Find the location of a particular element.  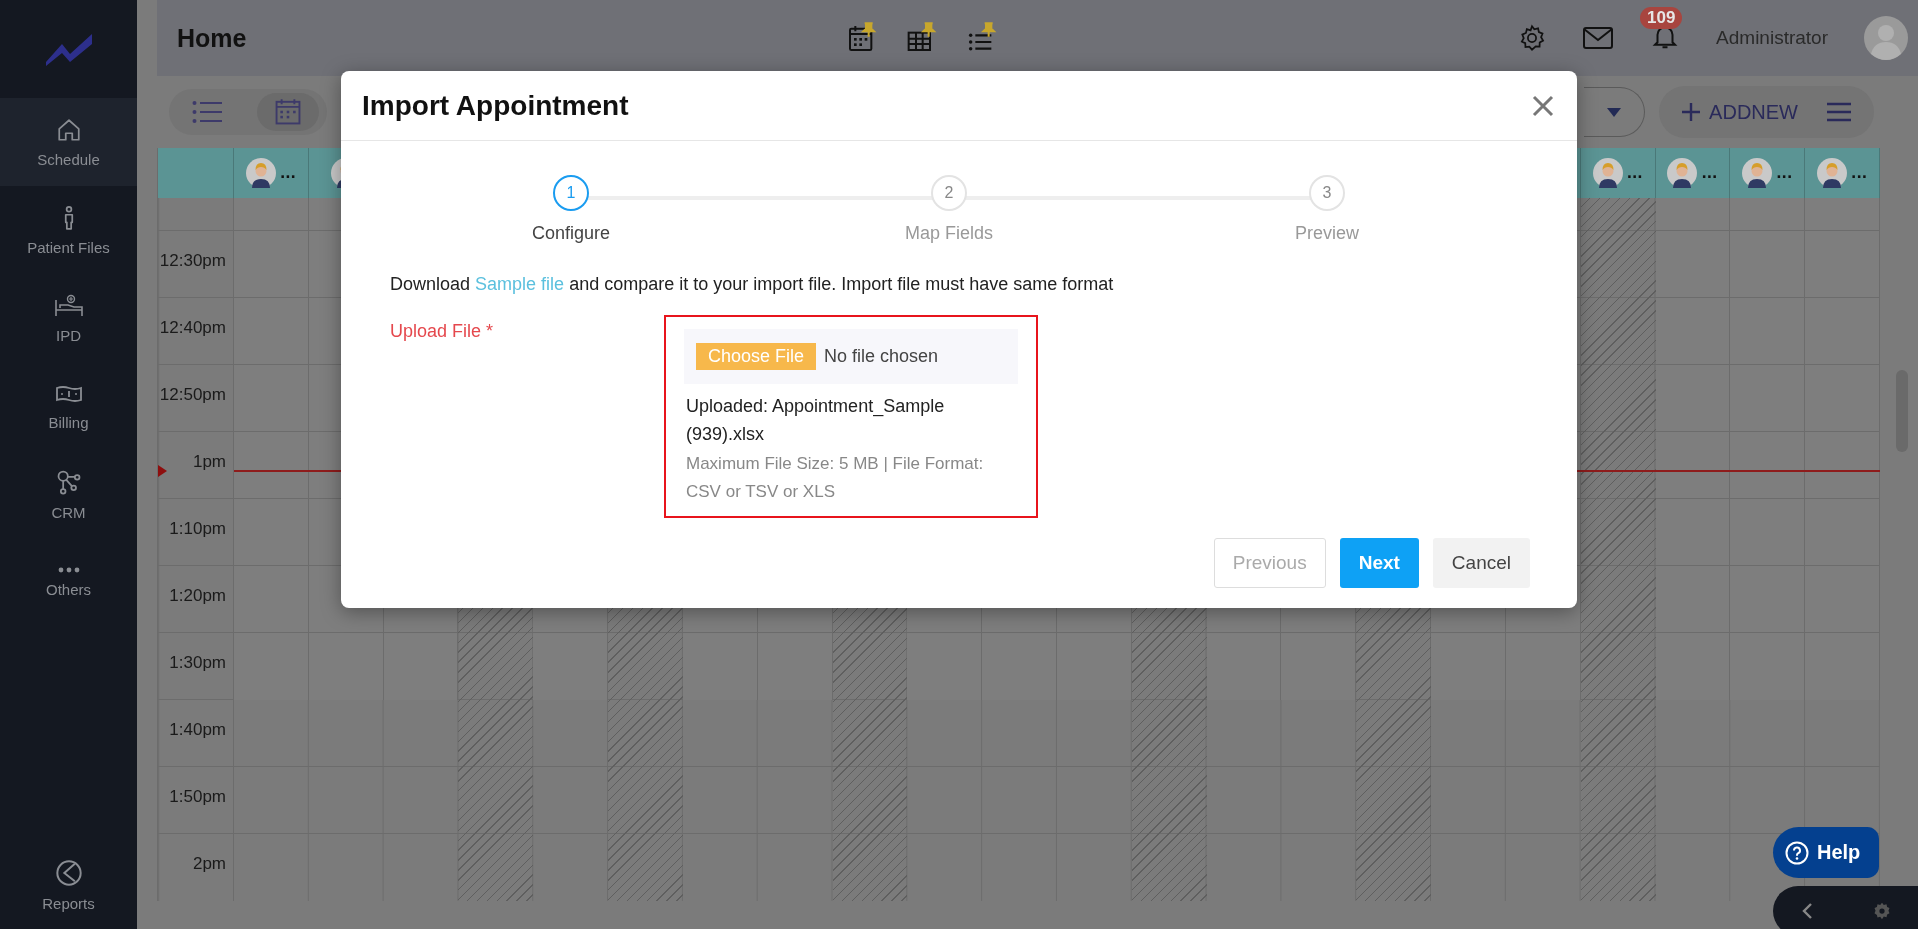

time-label: 1:10pm is located at coordinates (197, 529).